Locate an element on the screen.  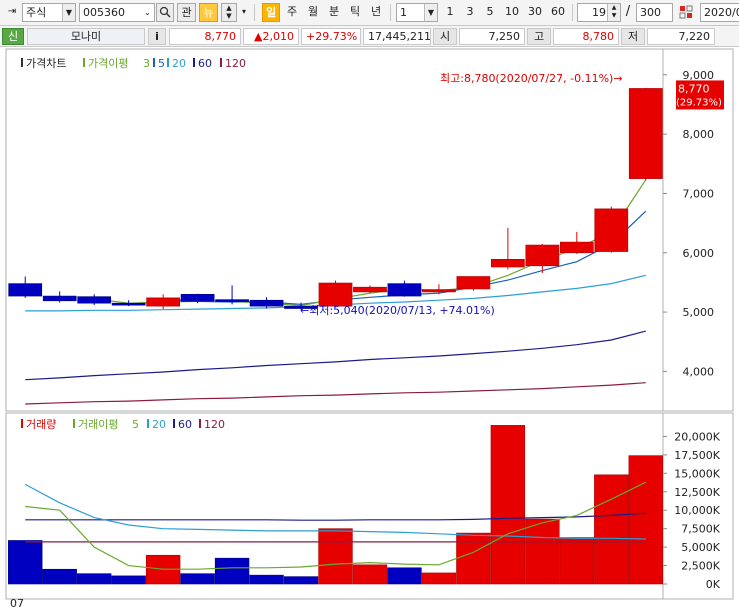
price-change: ▲2,010 is located at coordinates (271, 36).